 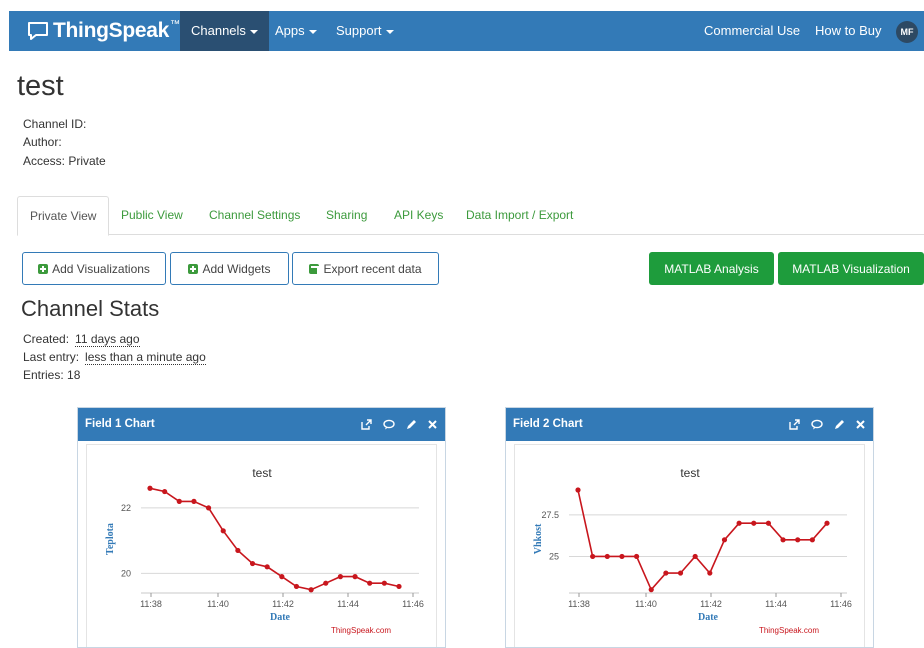 I want to click on export-recent-data-button: Export recent data, so click(x=365, y=268).